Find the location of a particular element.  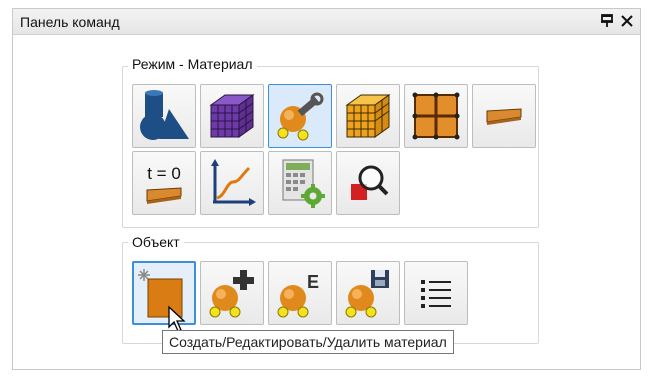

beam-strip-icon is located at coordinates (504, 116).